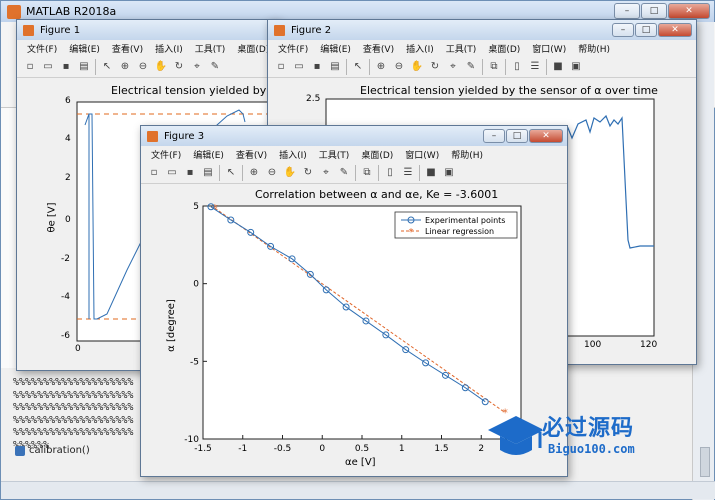 The image size is (715, 500). What do you see at coordinates (52, 450) in the screenshot?
I see `command-call: calibration()` at bounding box center [52, 450].